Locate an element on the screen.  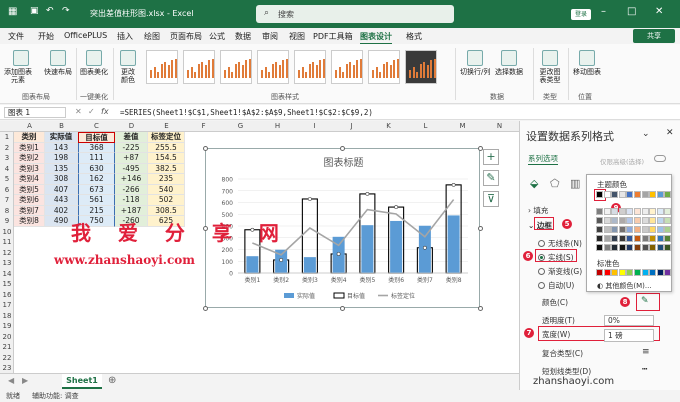
table-cell: 382.5 is located at coordinates (166, 168).